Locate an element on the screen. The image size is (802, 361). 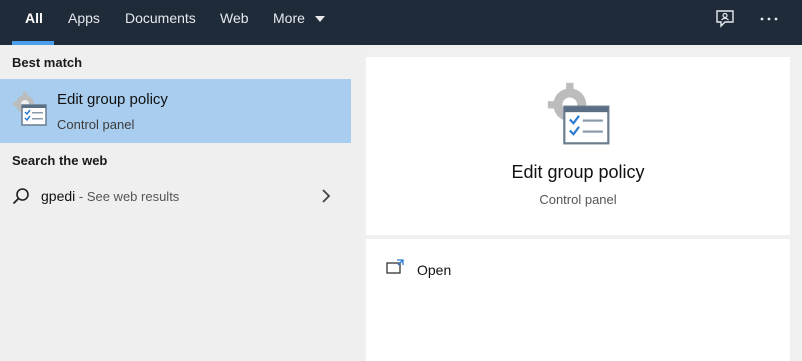
open-icon is located at coordinates (395, 266).